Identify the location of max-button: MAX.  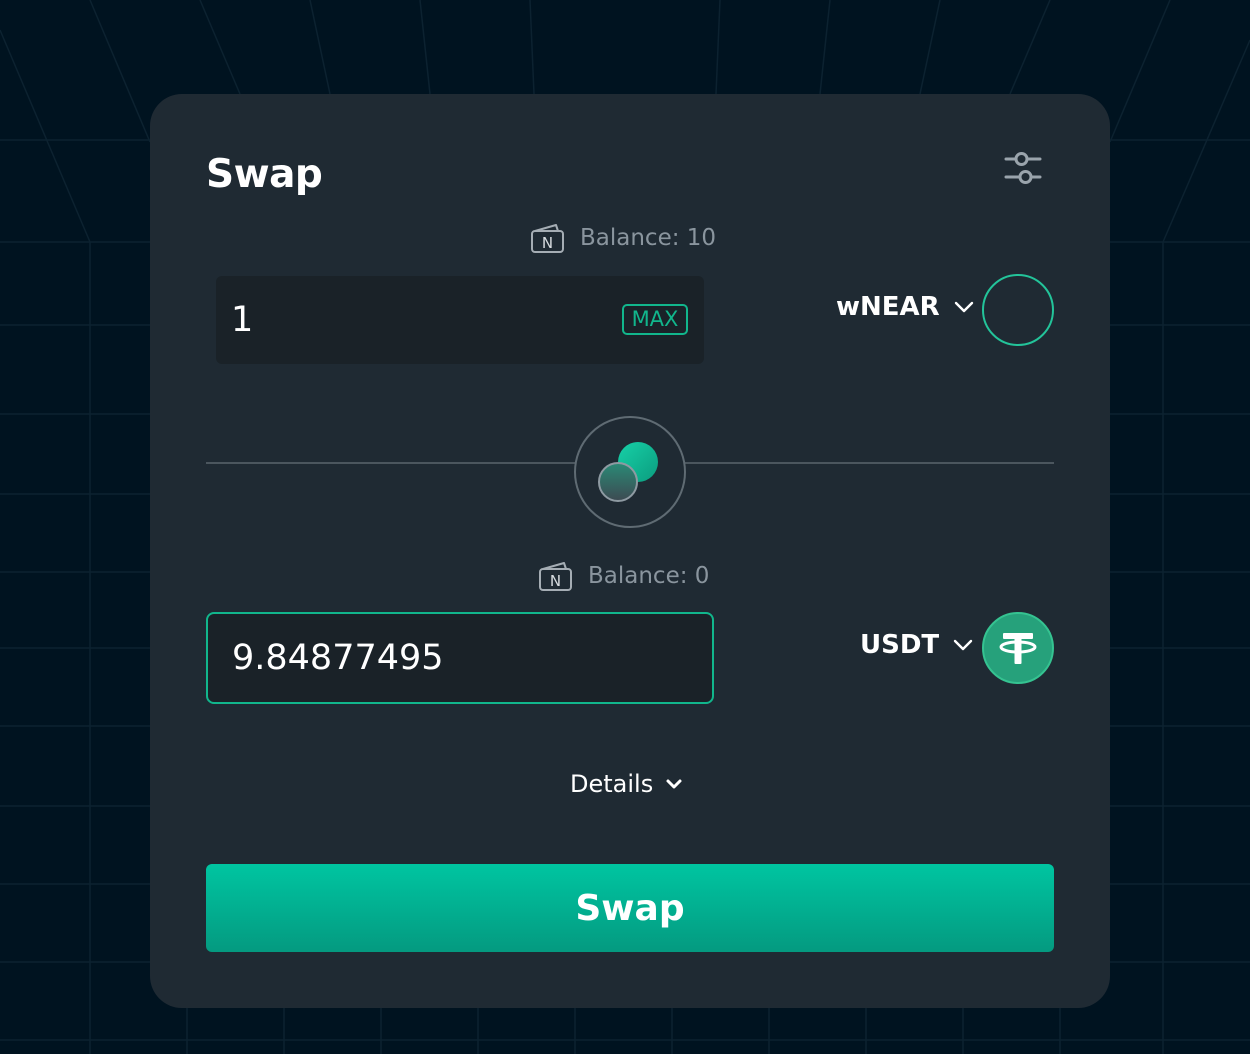
(655, 319).